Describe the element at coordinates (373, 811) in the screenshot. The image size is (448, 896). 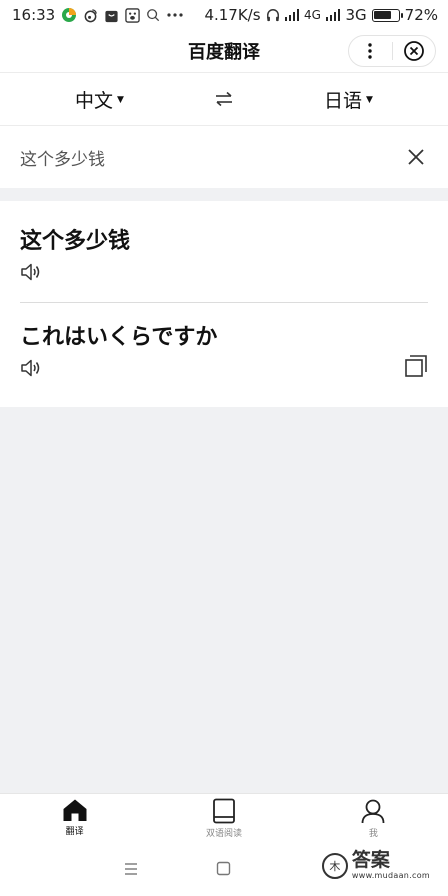
I see `user-icon` at that location.